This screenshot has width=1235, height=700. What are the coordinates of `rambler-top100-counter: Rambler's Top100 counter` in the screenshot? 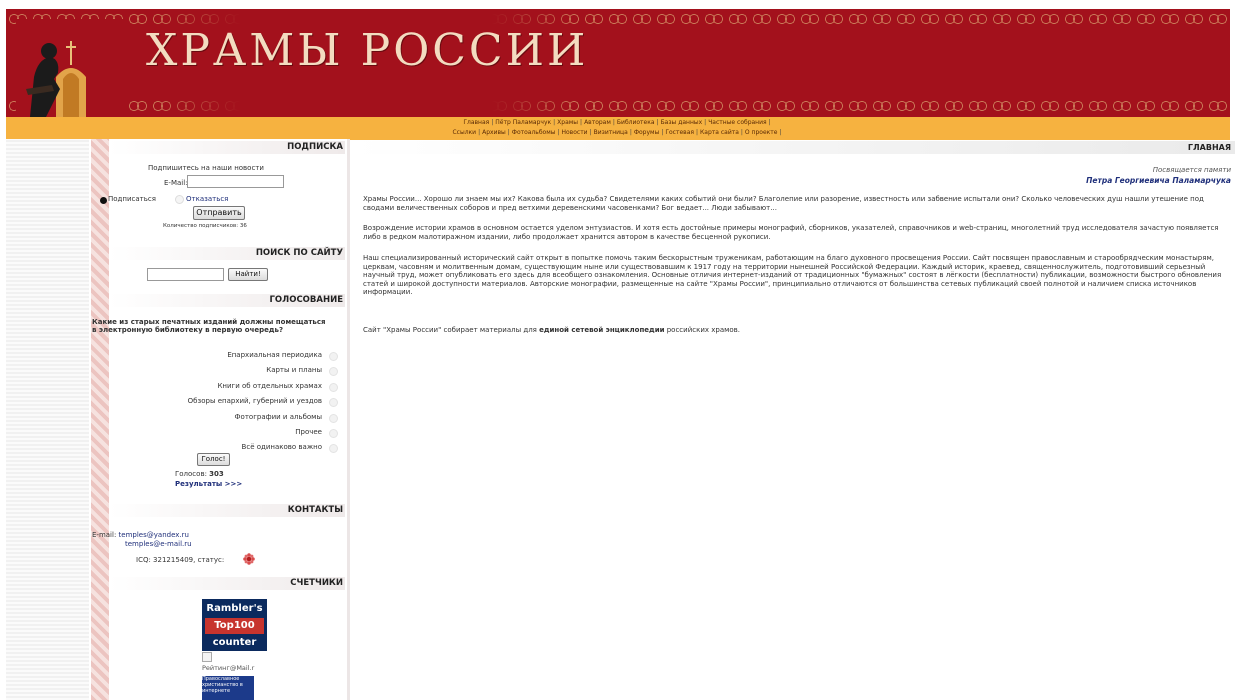 It's located at (234, 625).